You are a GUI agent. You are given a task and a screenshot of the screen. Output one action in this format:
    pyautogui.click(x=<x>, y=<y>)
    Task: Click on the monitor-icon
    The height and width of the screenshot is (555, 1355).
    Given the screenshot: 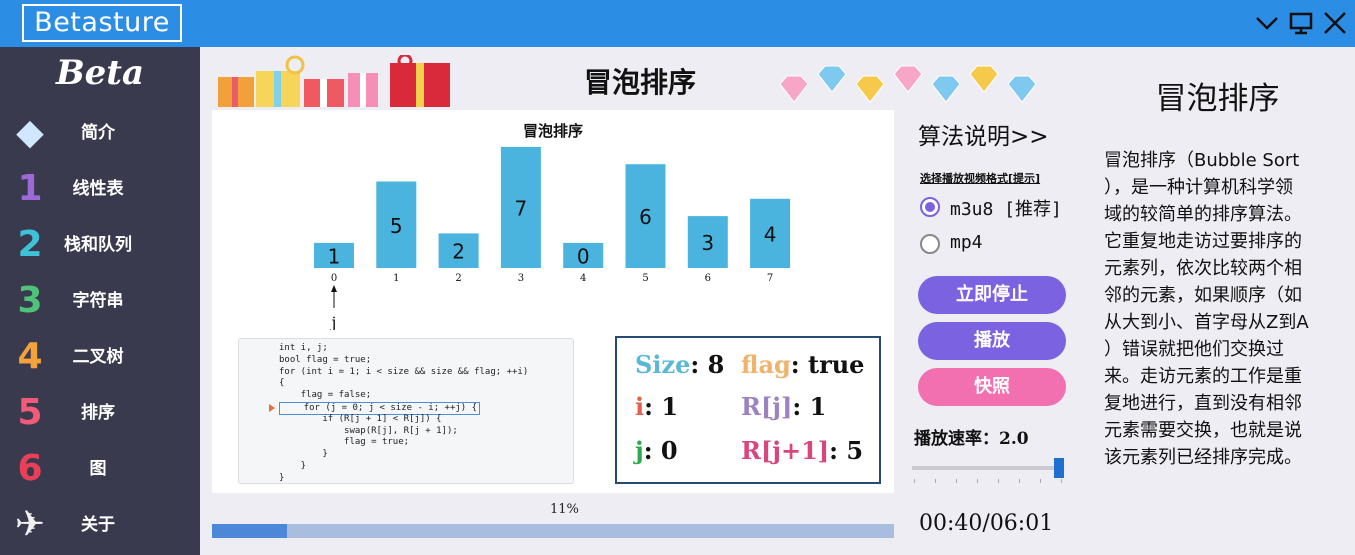 What is the action you would take?
    pyautogui.click(x=1301, y=23)
    